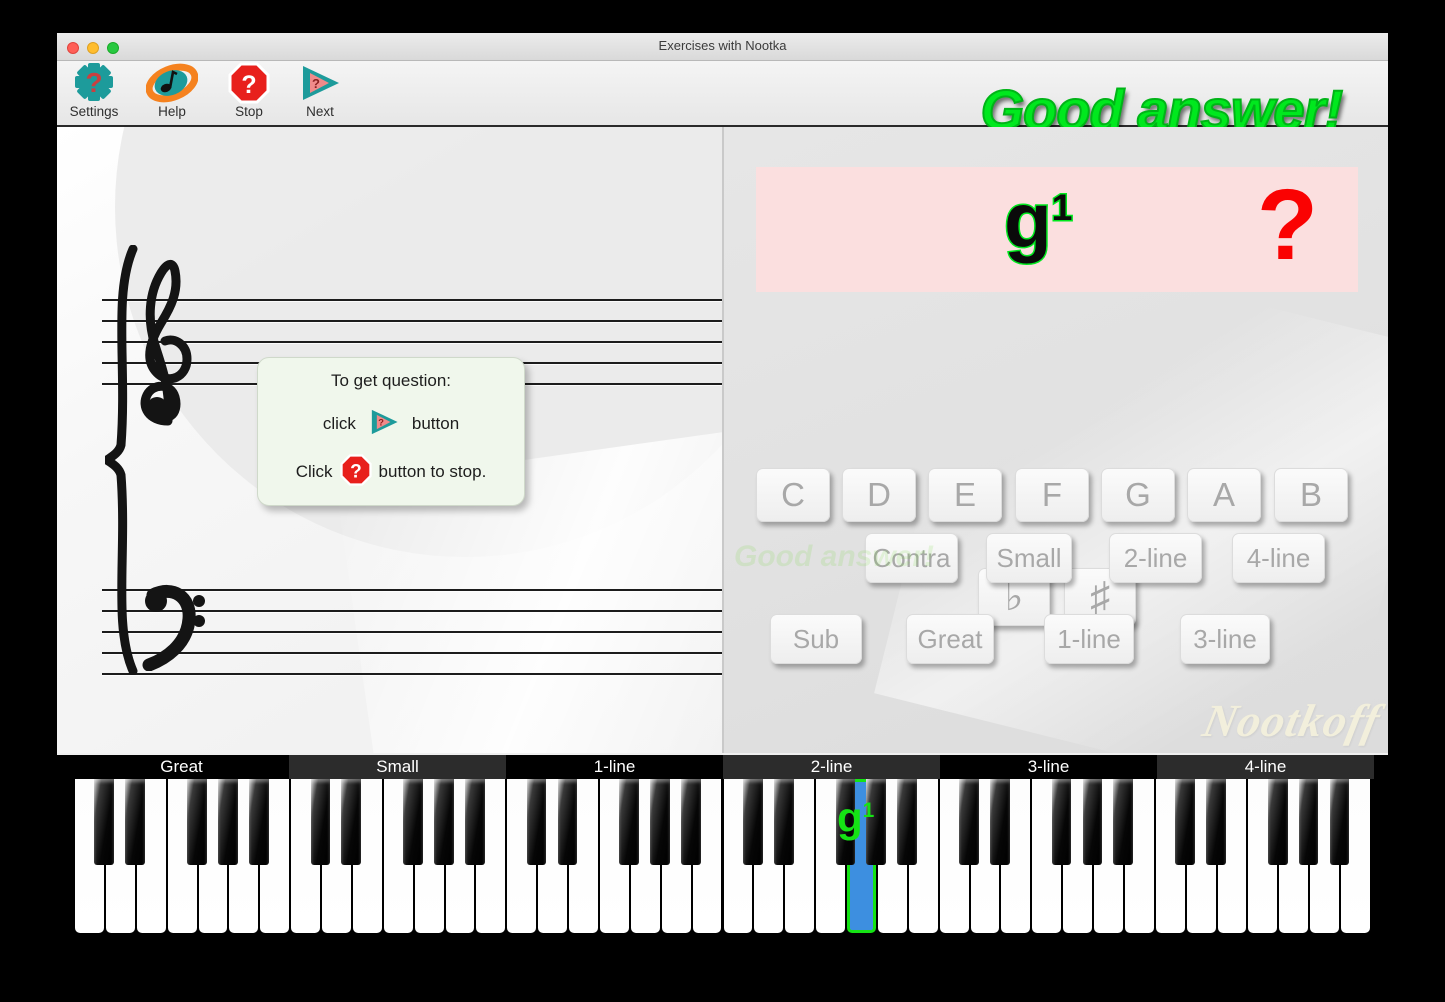 The width and height of the screenshot is (1445, 1002). Describe the element at coordinates (1265, 767) in the screenshot. I see `octave-label-4-line: 4-line` at that location.